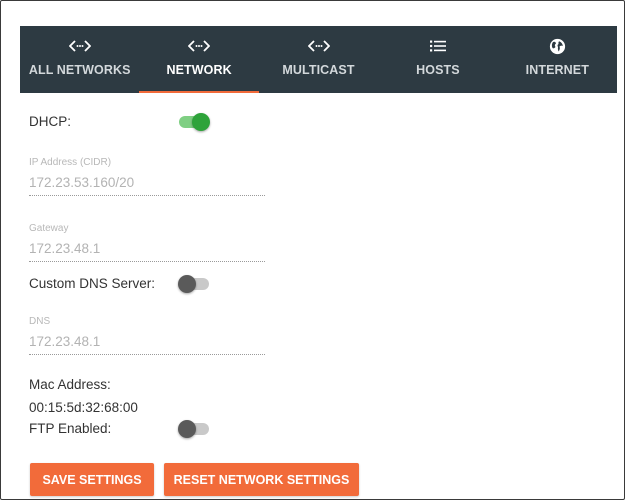 This screenshot has height=502, width=627. Describe the element at coordinates (318, 70) in the screenshot. I see `tab-label: MULTICAST` at that location.